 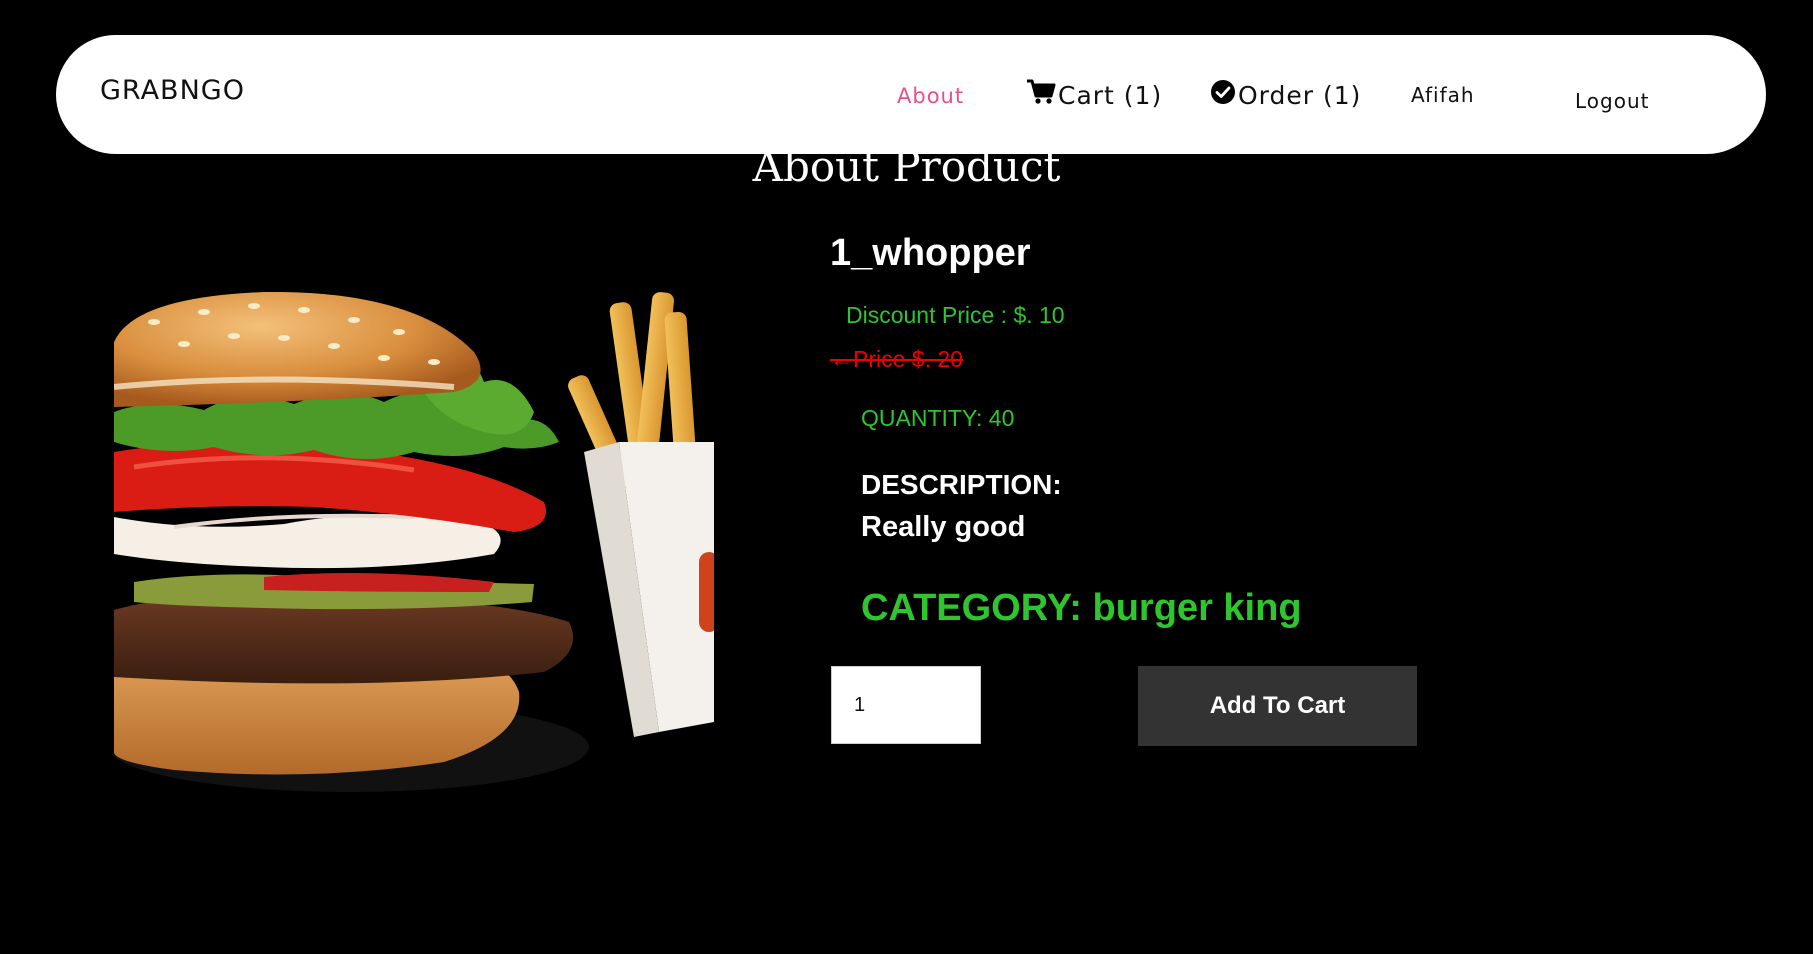 I want to click on nav-user-label: Afifah, so click(x=1443, y=95).